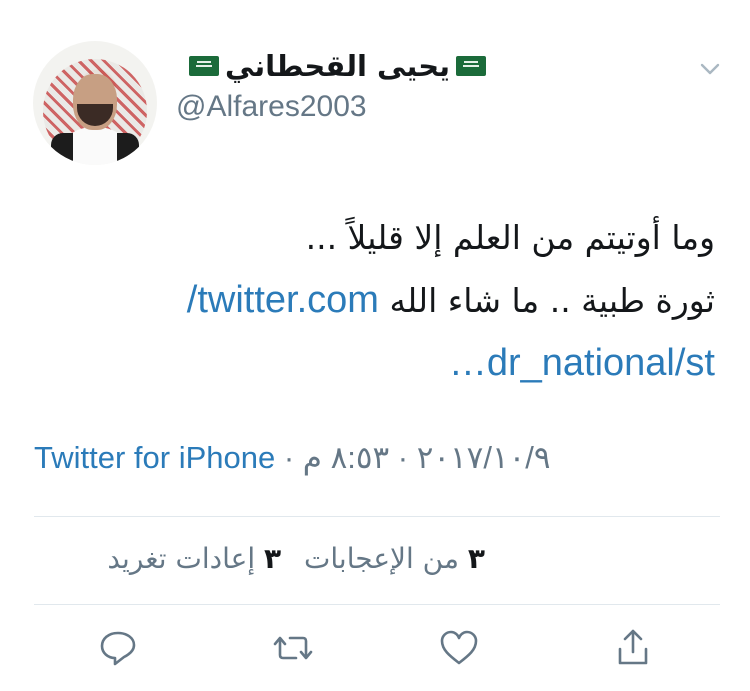 Image resolution: width=750 pixels, height=691 pixels. I want to click on tweet-source: Twitter for iPhone, so click(154, 457).